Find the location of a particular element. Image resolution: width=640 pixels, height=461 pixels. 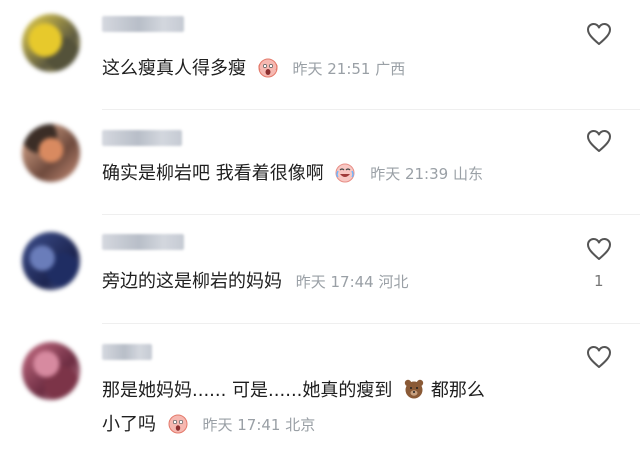

comment-text: 旁边的这是柳岩的妈妈 is located at coordinates (192, 281).